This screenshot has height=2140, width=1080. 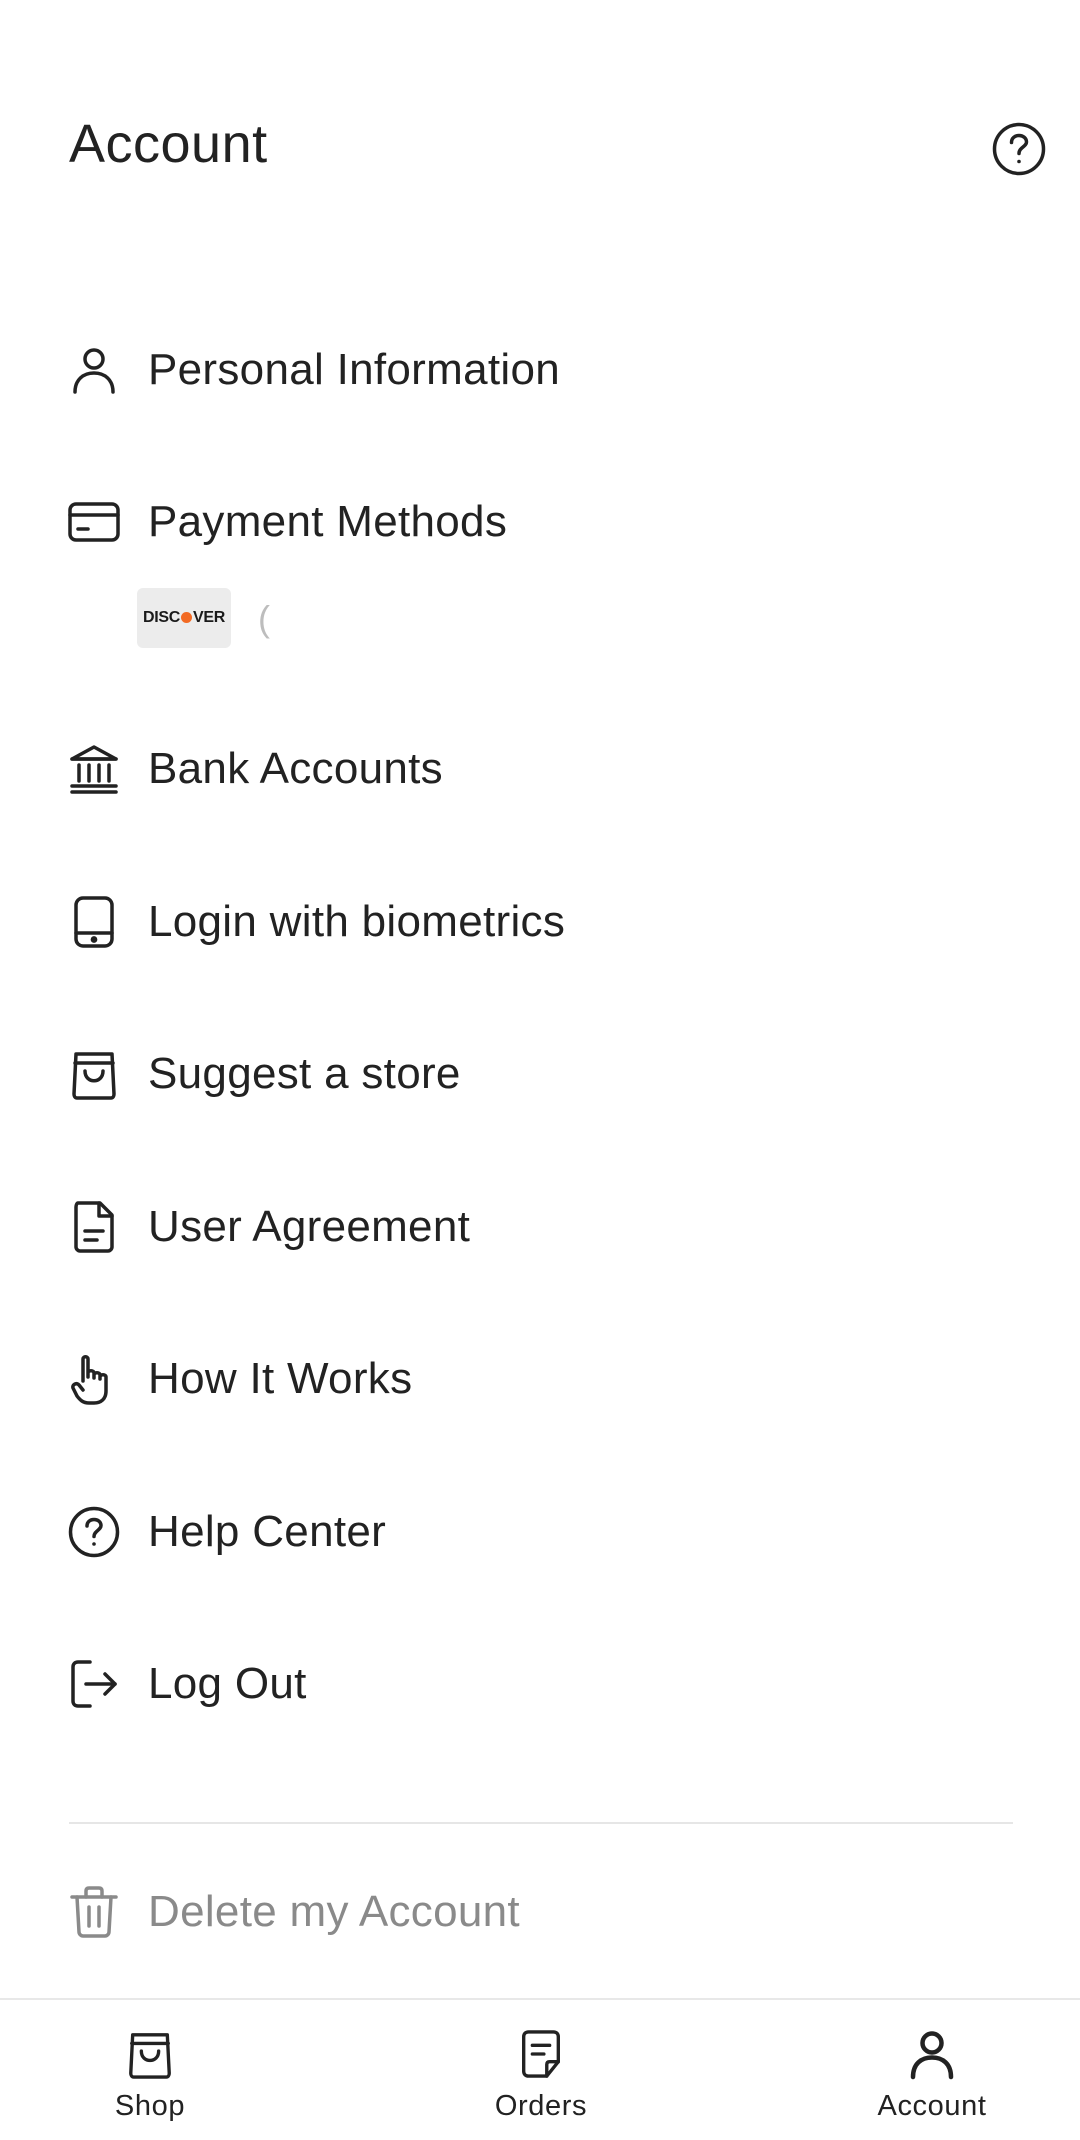 I want to click on menu-item-label: Log Out, so click(x=227, y=1683).